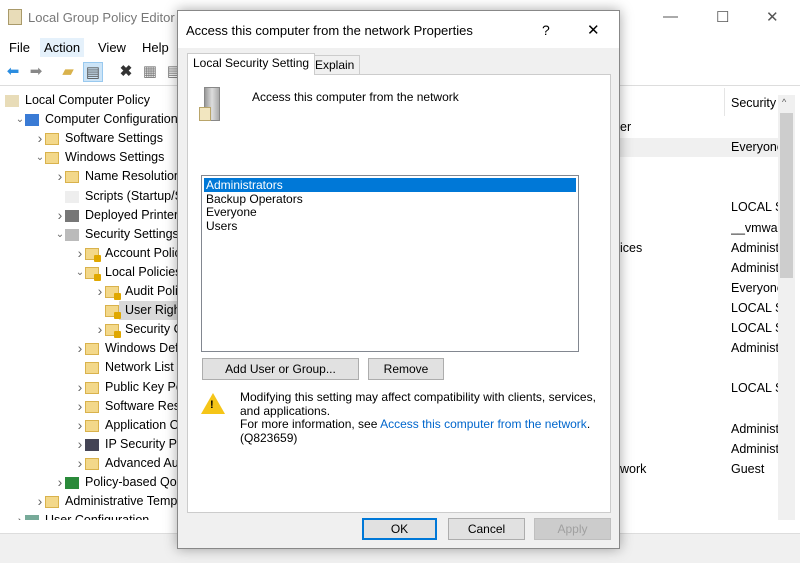 The width and height of the screenshot is (800, 563). What do you see at coordinates (625, 127) in the screenshot?
I see `policy-cell: er` at bounding box center [625, 127].